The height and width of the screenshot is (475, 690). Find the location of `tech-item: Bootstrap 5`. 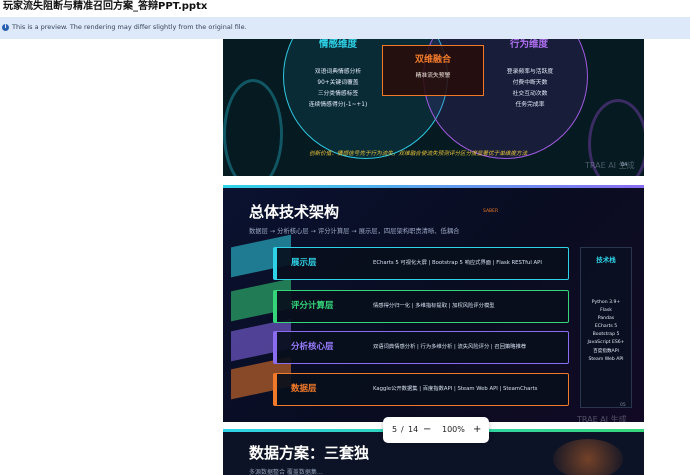

tech-item: Bootstrap 5 is located at coordinates (606, 335).